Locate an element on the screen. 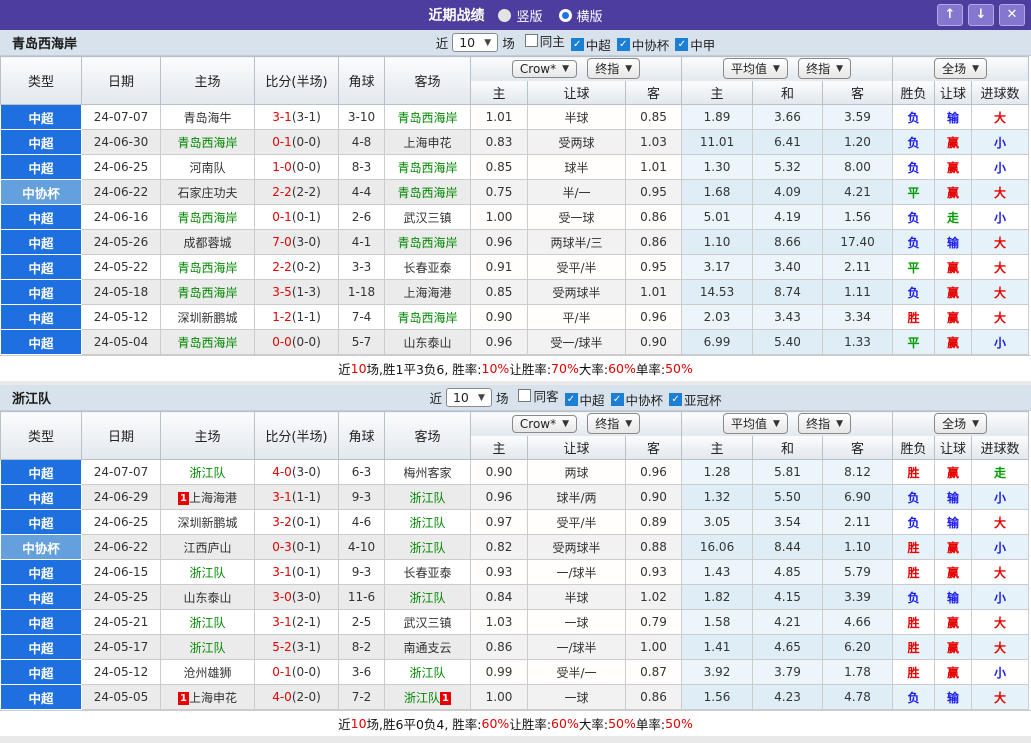  avg-home-cell: 1.41 is located at coordinates (717, 647).